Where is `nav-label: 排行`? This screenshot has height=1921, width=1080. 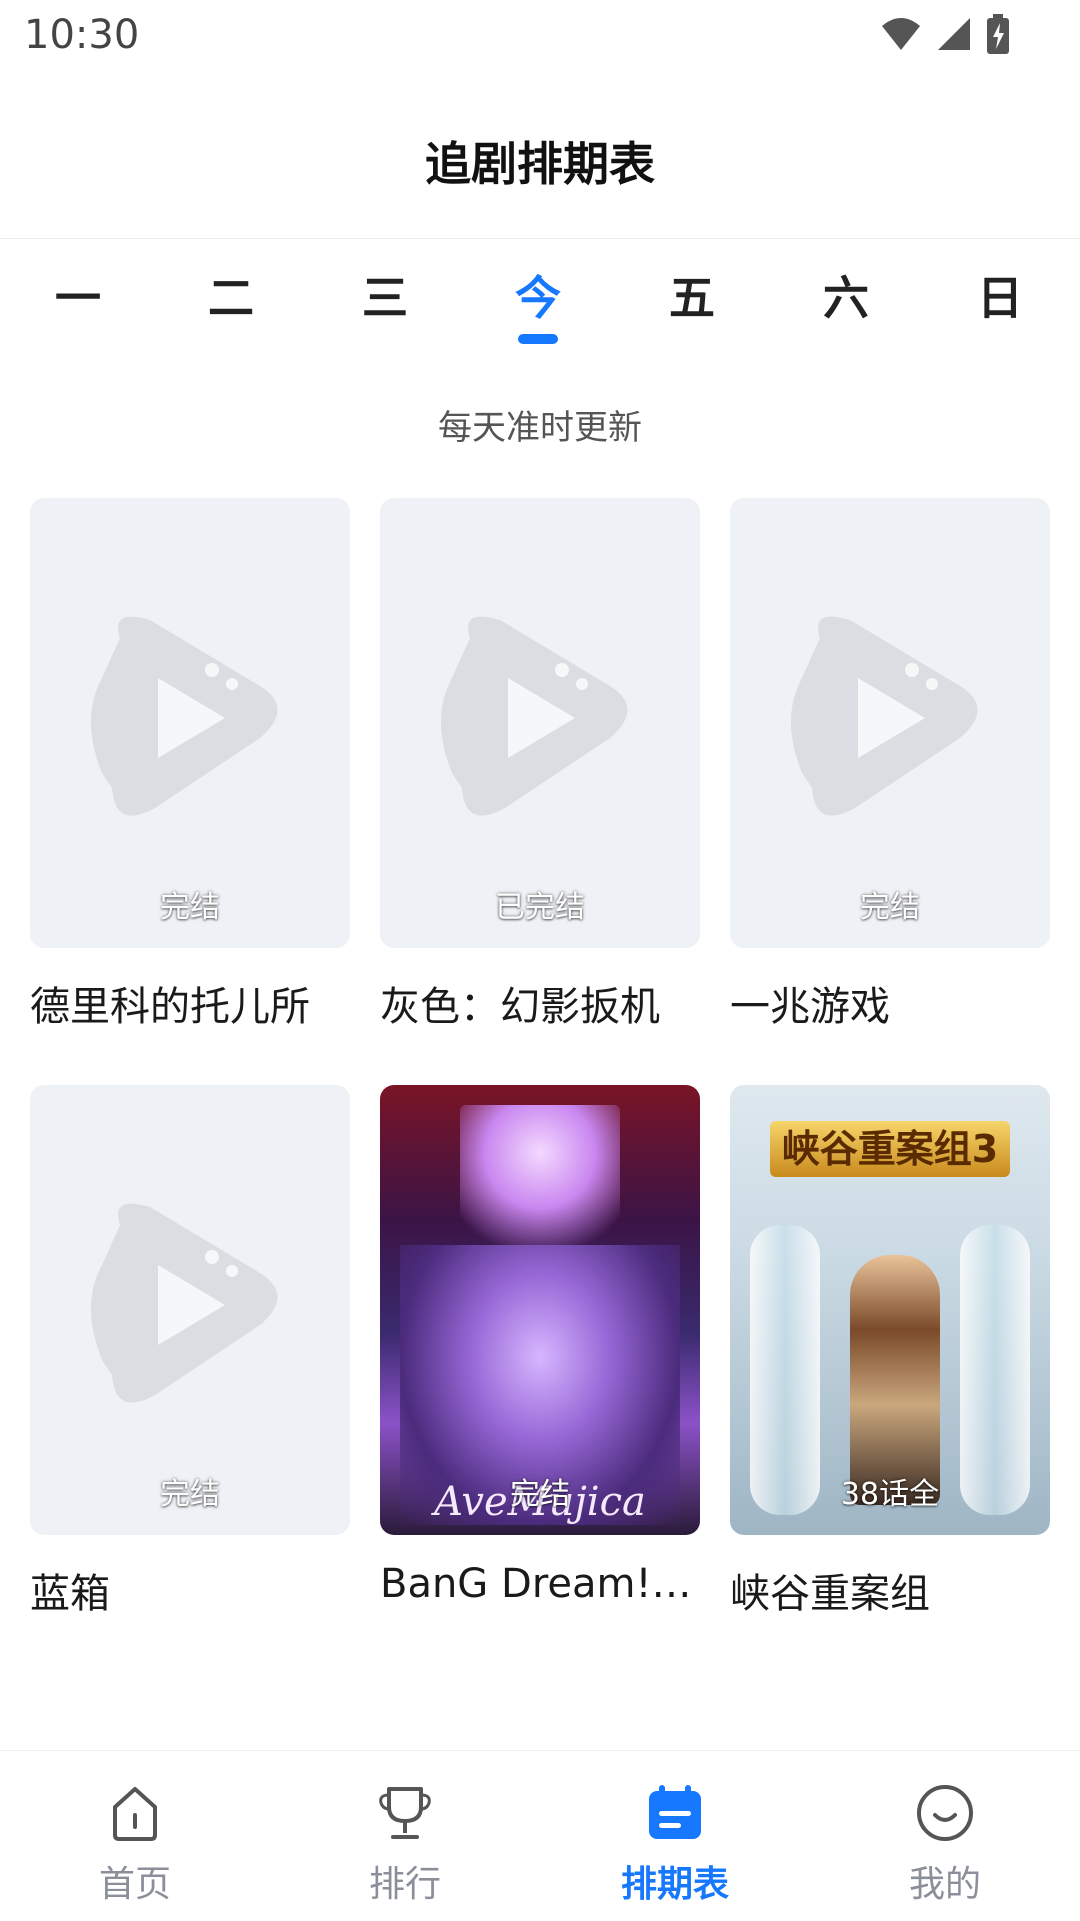
nav-label: 排行 is located at coordinates (404, 1884).